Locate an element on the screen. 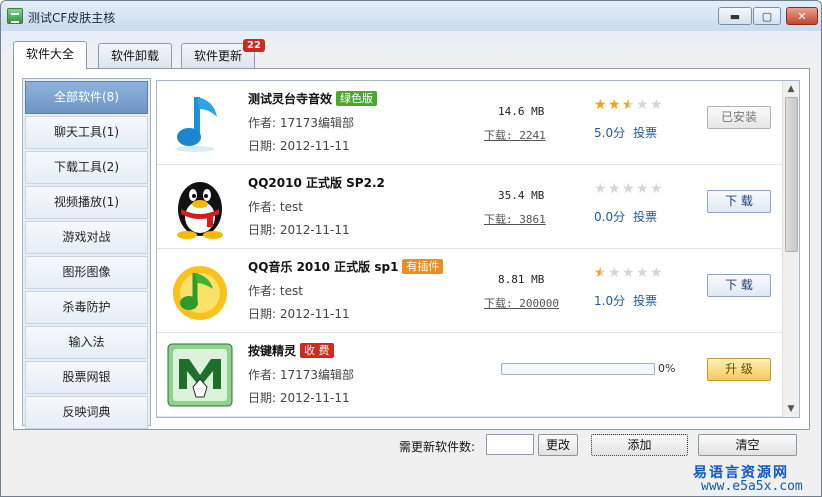  list-scrollbar: ▲ ▼ is located at coordinates (790, 249).